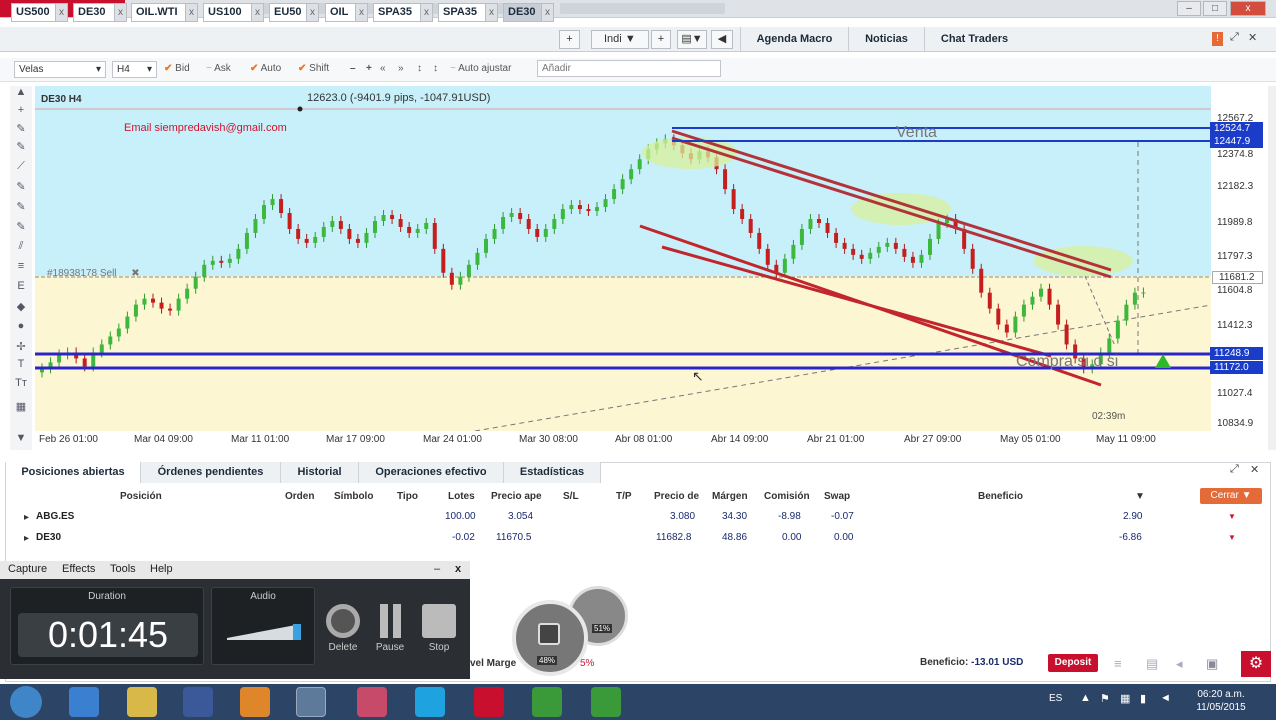 The height and width of the screenshot is (720, 1276). What do you see at coordinates (1231, 496) in the screenshot?
I see `close-all-button: Cerrar ▼` at bounding box center [1231, 496].